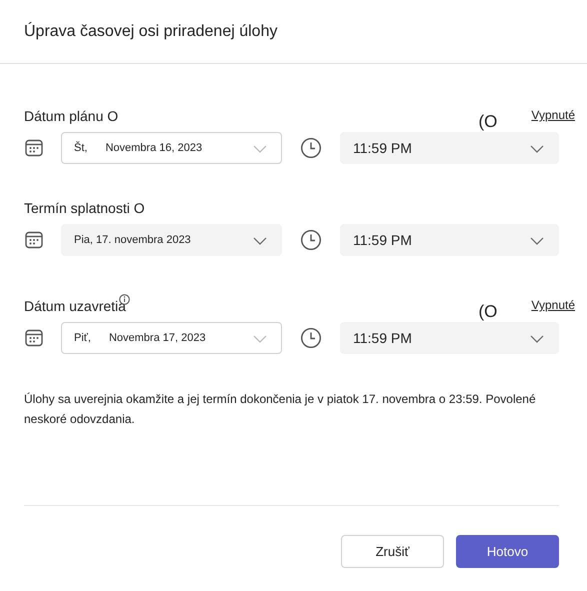 Image resolution: width=587 pixels, height=591 pixels. Describe the element at coordinates (507, 551) in the screenshot. I see `done-button: Hotovo` at that location.